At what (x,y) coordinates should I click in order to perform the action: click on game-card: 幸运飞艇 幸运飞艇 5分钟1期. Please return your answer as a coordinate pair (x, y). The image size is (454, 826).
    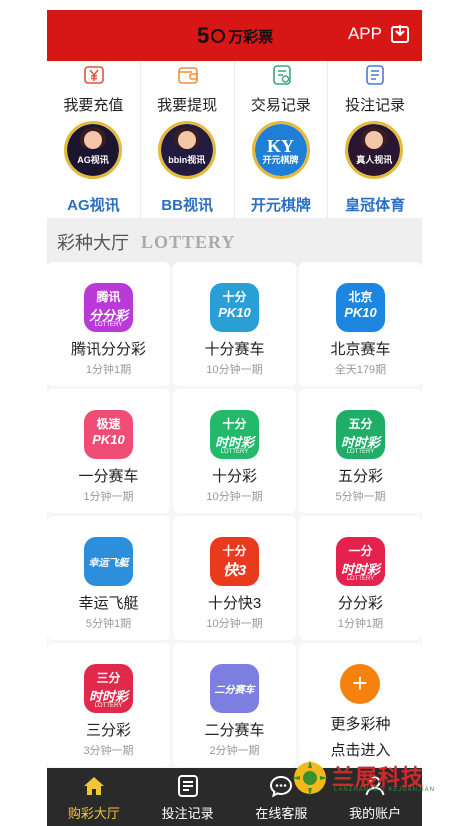
    Looking at the image, I should click on (108, 578).